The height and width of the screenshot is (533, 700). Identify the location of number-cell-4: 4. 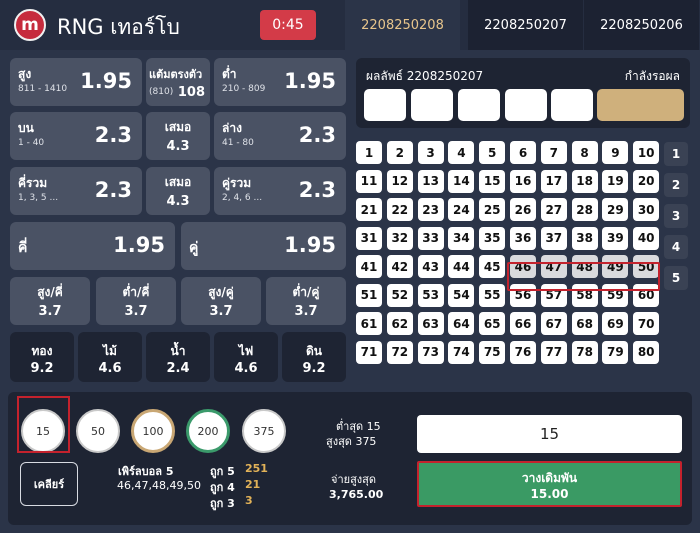
(461, 152).